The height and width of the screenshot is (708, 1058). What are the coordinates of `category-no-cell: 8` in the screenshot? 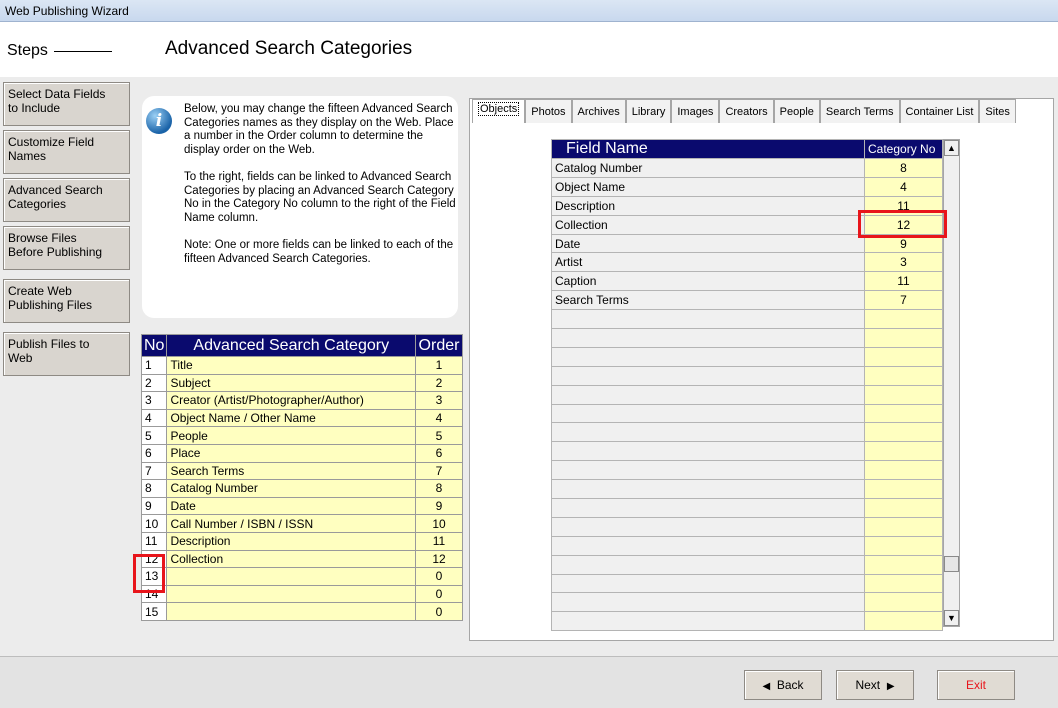 It's located at (903, 168).